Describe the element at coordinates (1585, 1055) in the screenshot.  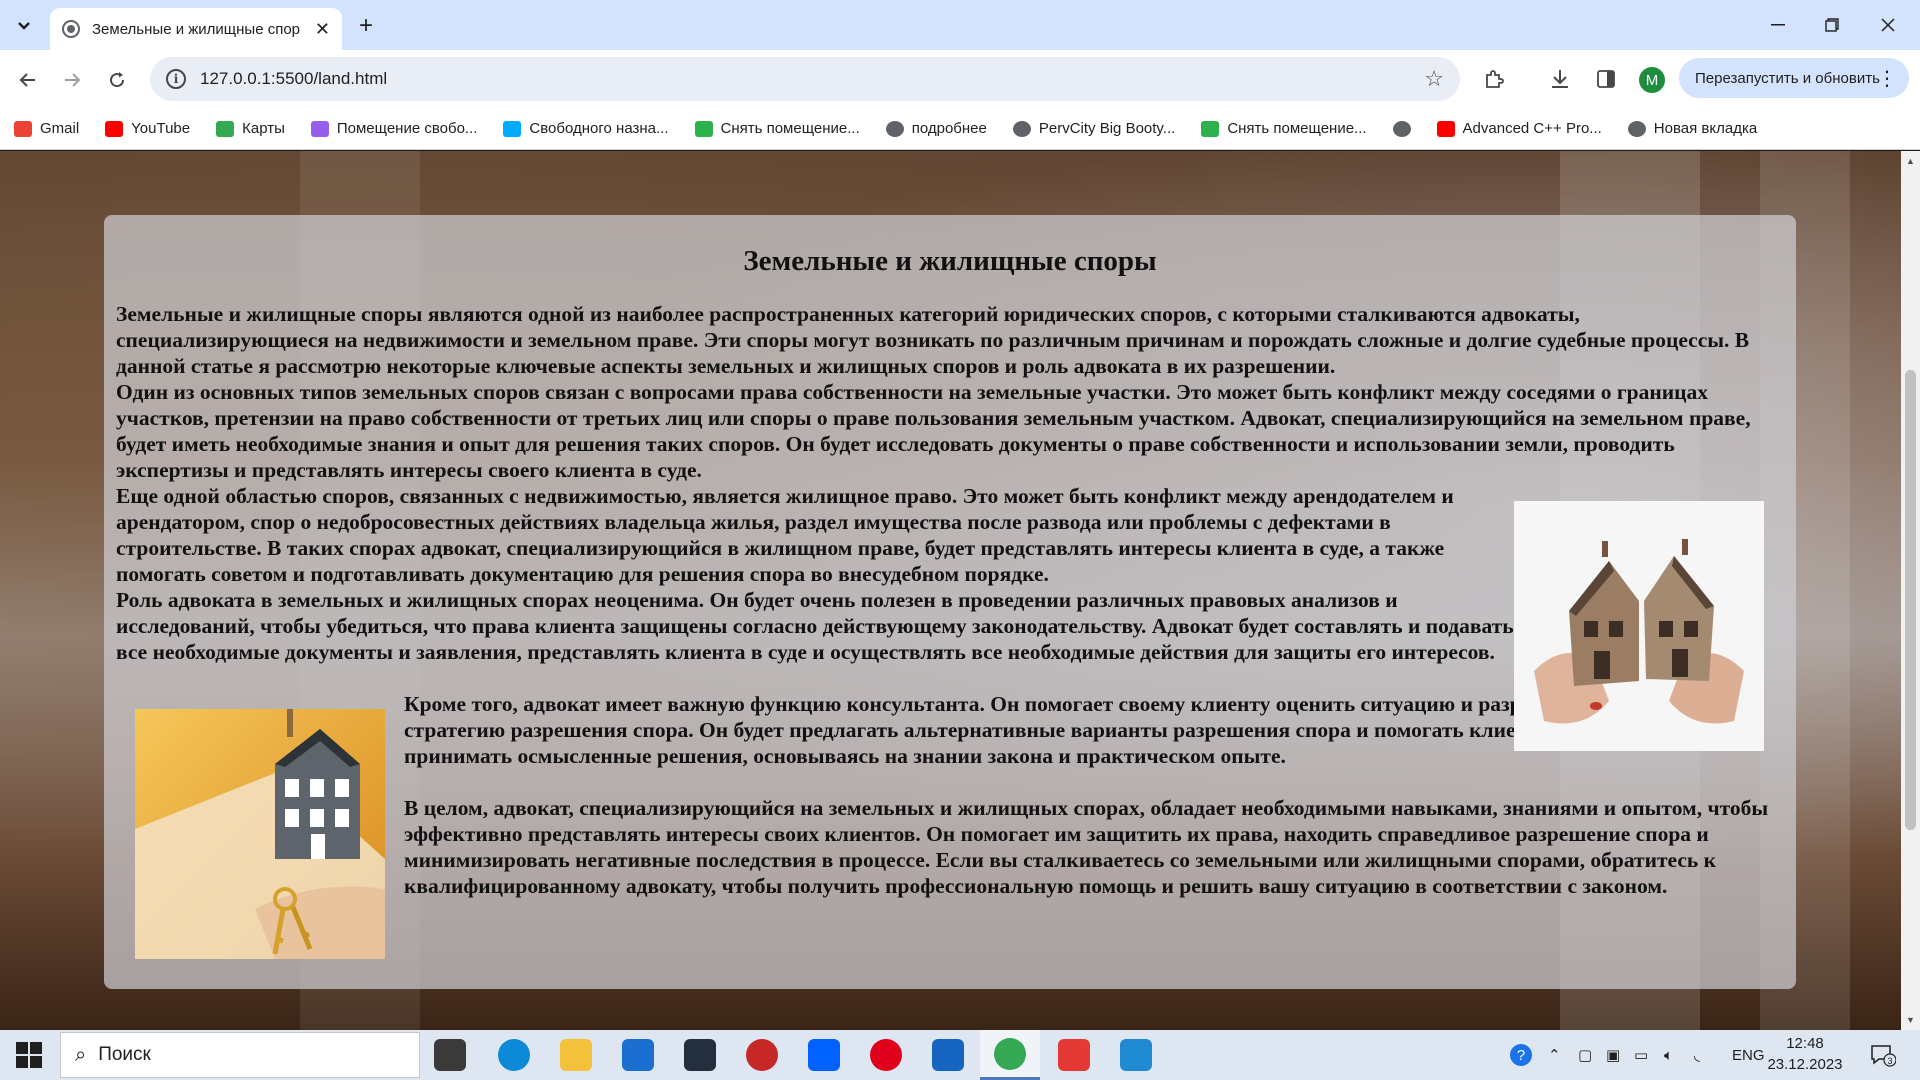
I see `tray-device-icon: ▢` at that location.